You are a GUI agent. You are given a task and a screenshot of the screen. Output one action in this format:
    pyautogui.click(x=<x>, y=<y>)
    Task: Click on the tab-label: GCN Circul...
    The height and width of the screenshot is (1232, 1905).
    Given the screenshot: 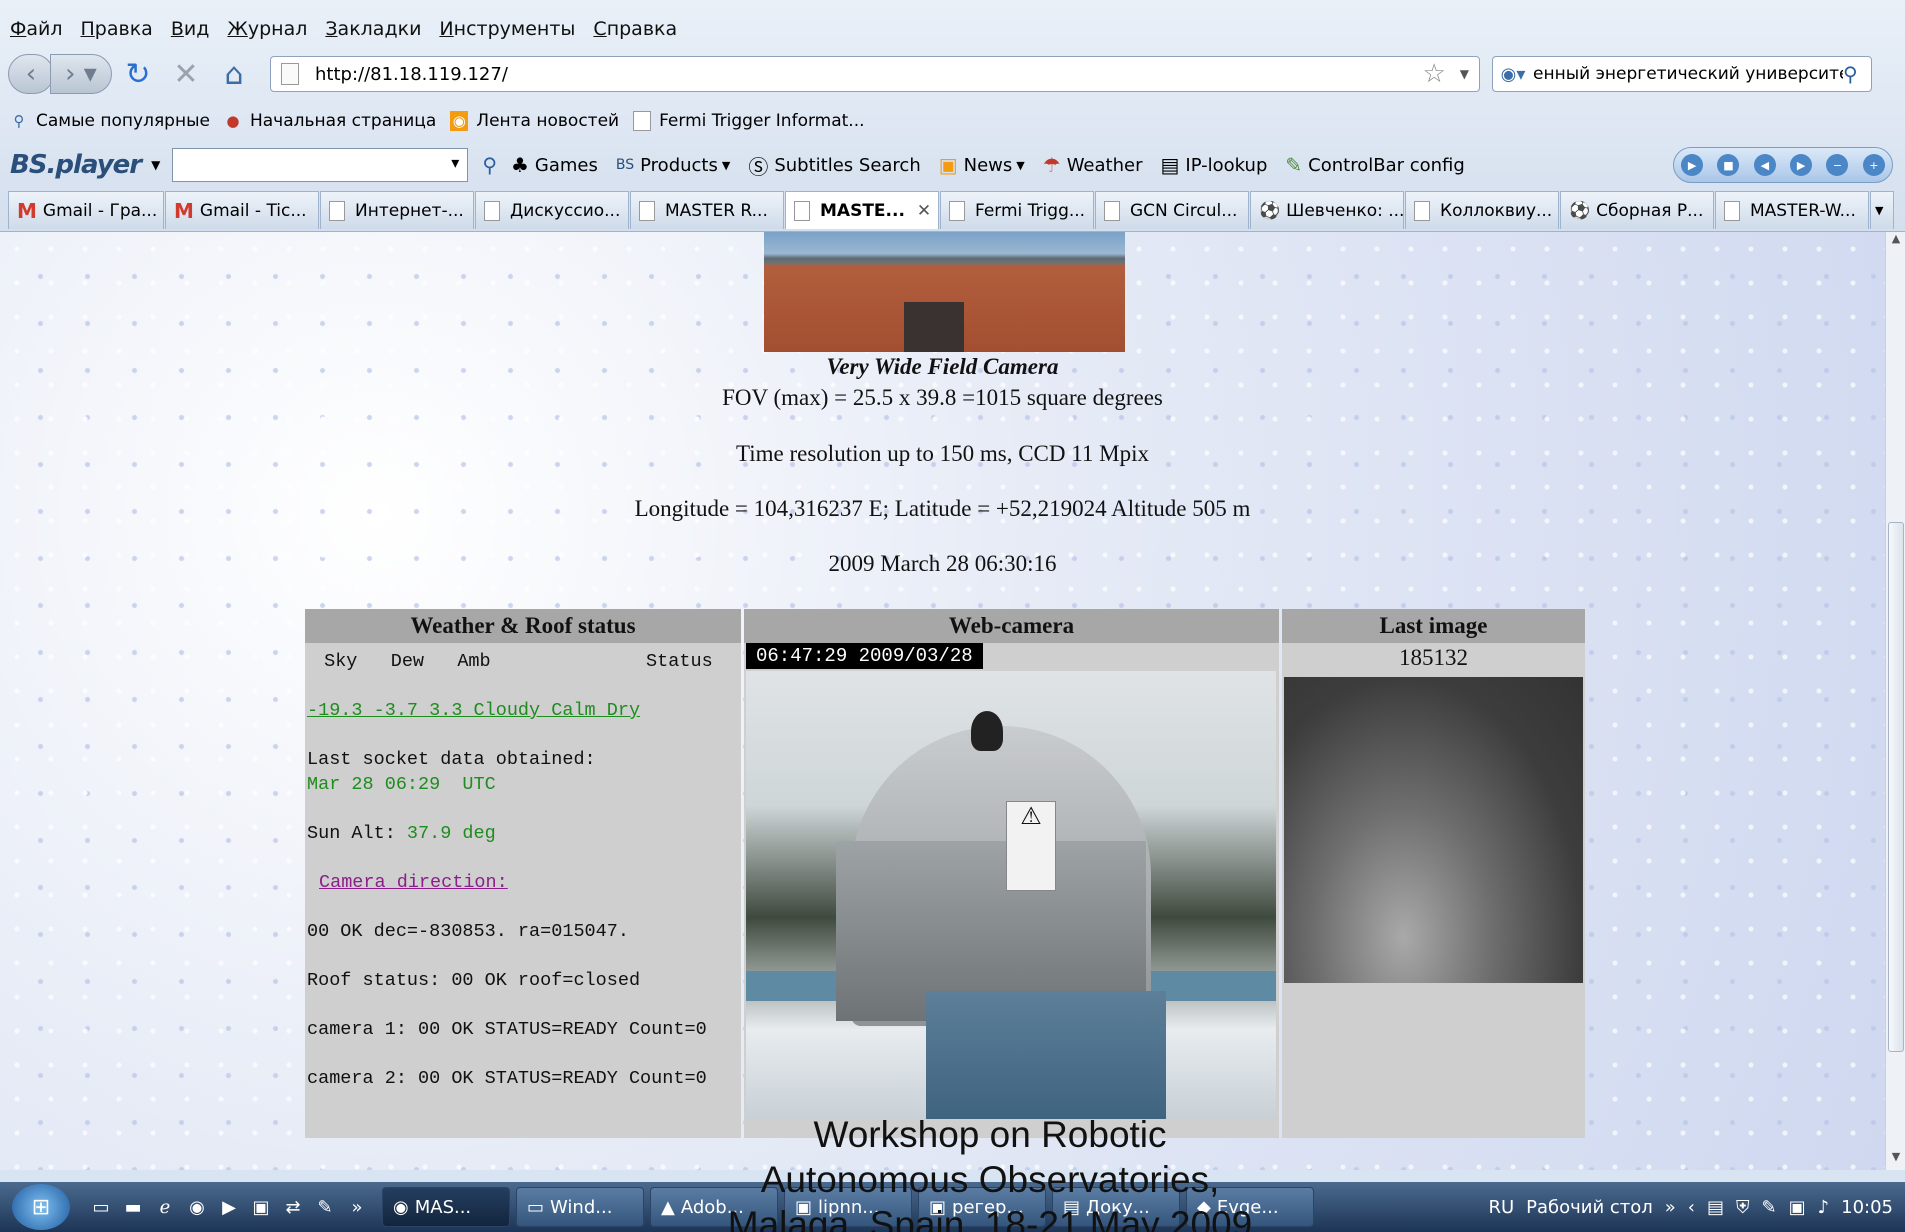 What is the action you would take?
    pyautogui.click(x=1184, y=210)
    